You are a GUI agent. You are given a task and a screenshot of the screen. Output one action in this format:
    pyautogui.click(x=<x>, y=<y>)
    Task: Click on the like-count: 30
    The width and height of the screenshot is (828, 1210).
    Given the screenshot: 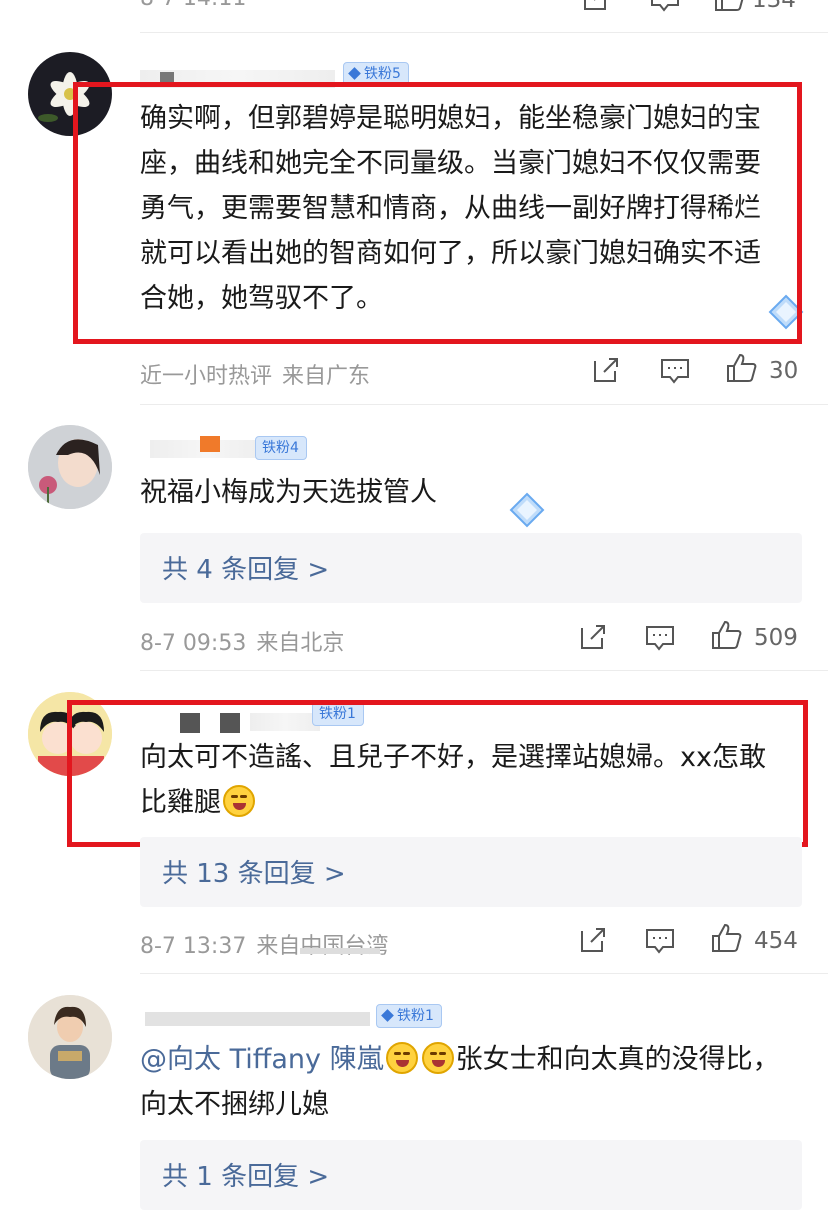 What is the action you would take?
    pyautogui.click(x=784, y=371)
    